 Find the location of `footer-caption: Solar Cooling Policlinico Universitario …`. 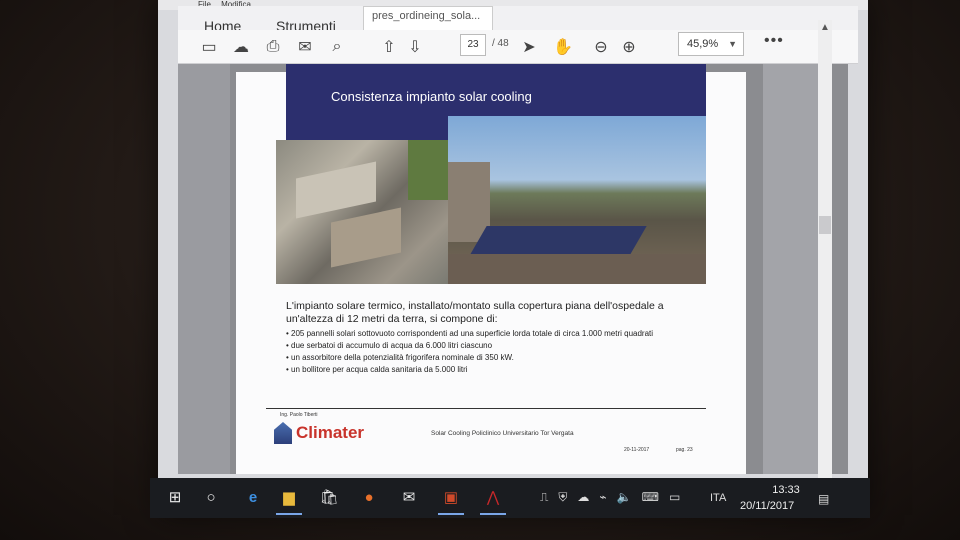

footer-caption: Solar Cooling Policlinico Universitario … is located at coordinates (502, 433).